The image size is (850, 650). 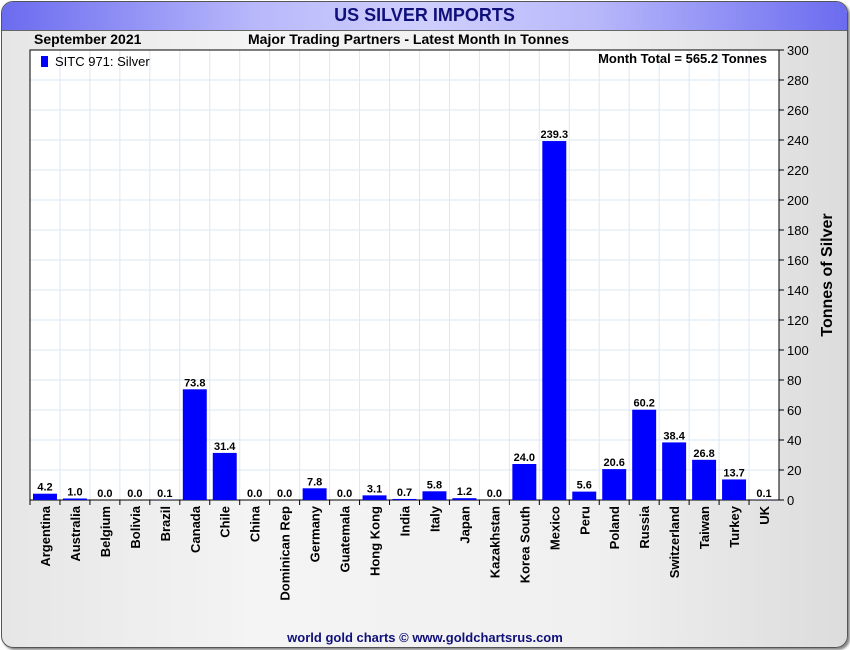 What do you see at coordinates (404, 493) in the screenshot?
I see `data-label: 0.7` at bounding box center [404, 493].